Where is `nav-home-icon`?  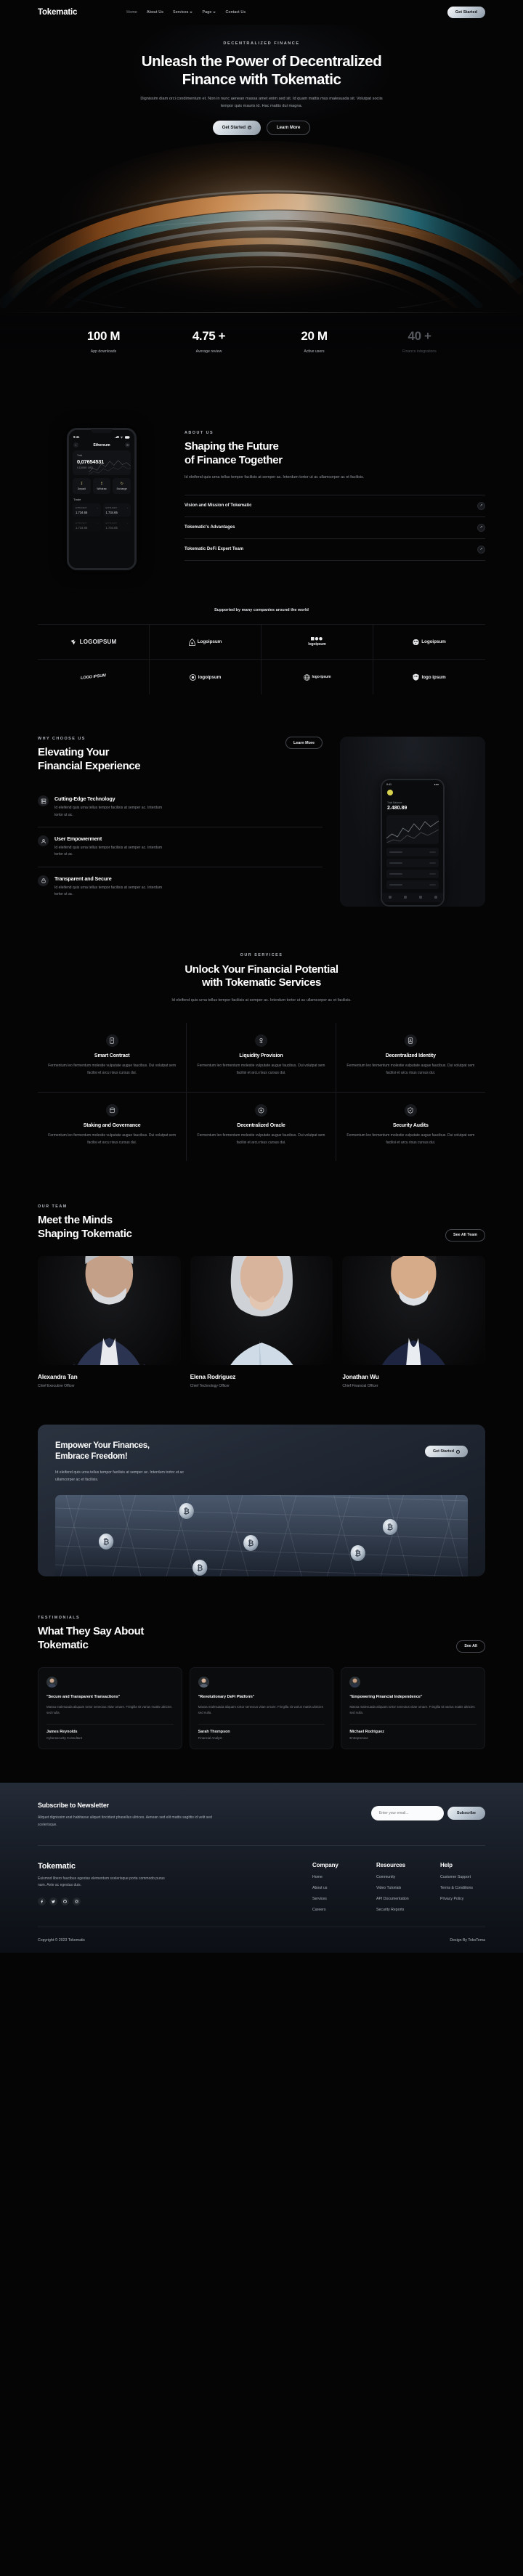 nav-home-icon is located at coordinates (390, 897).